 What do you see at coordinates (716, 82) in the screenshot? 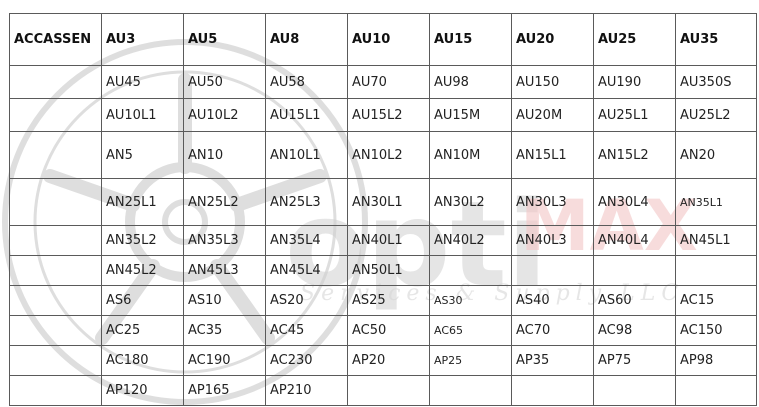
I see `table-cell: AU350S` at bounding box center [716, 82].